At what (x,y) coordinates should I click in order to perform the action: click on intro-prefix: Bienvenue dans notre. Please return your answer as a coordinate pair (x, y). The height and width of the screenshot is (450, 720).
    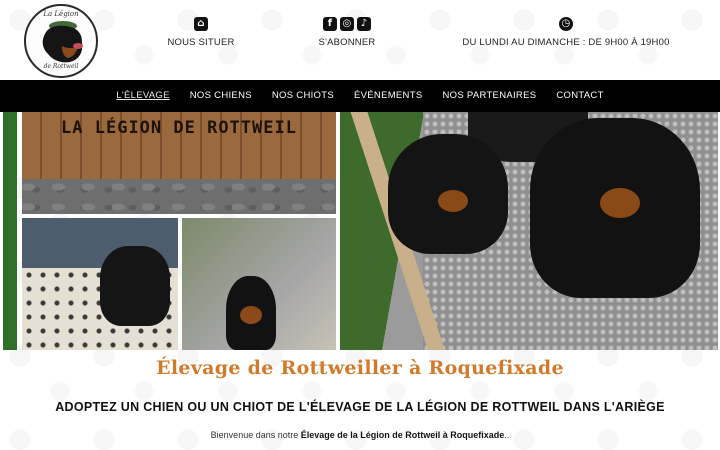
    Looking at the image, I should click on (255, 435).